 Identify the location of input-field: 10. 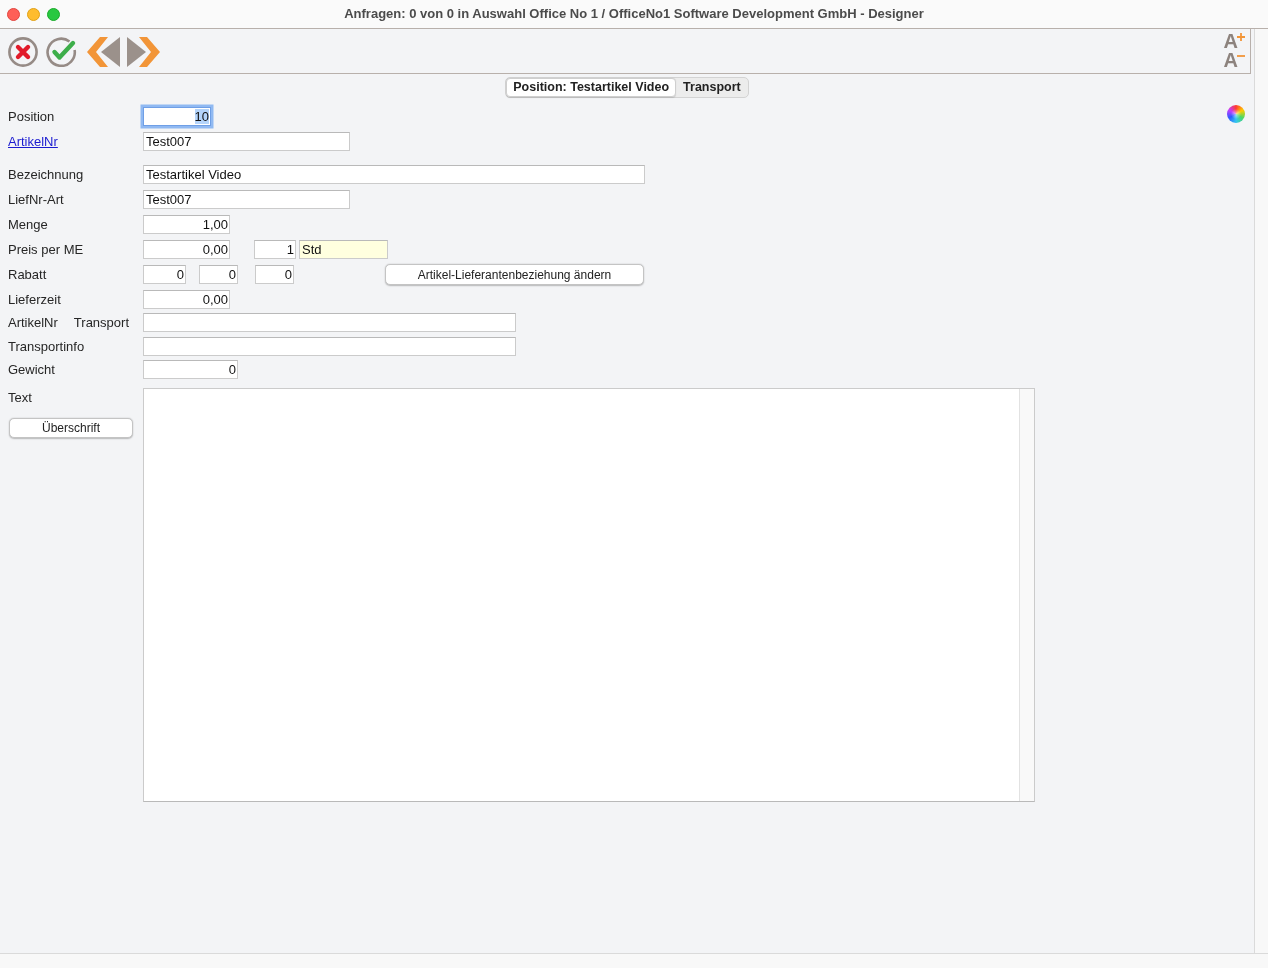
(177, 116).